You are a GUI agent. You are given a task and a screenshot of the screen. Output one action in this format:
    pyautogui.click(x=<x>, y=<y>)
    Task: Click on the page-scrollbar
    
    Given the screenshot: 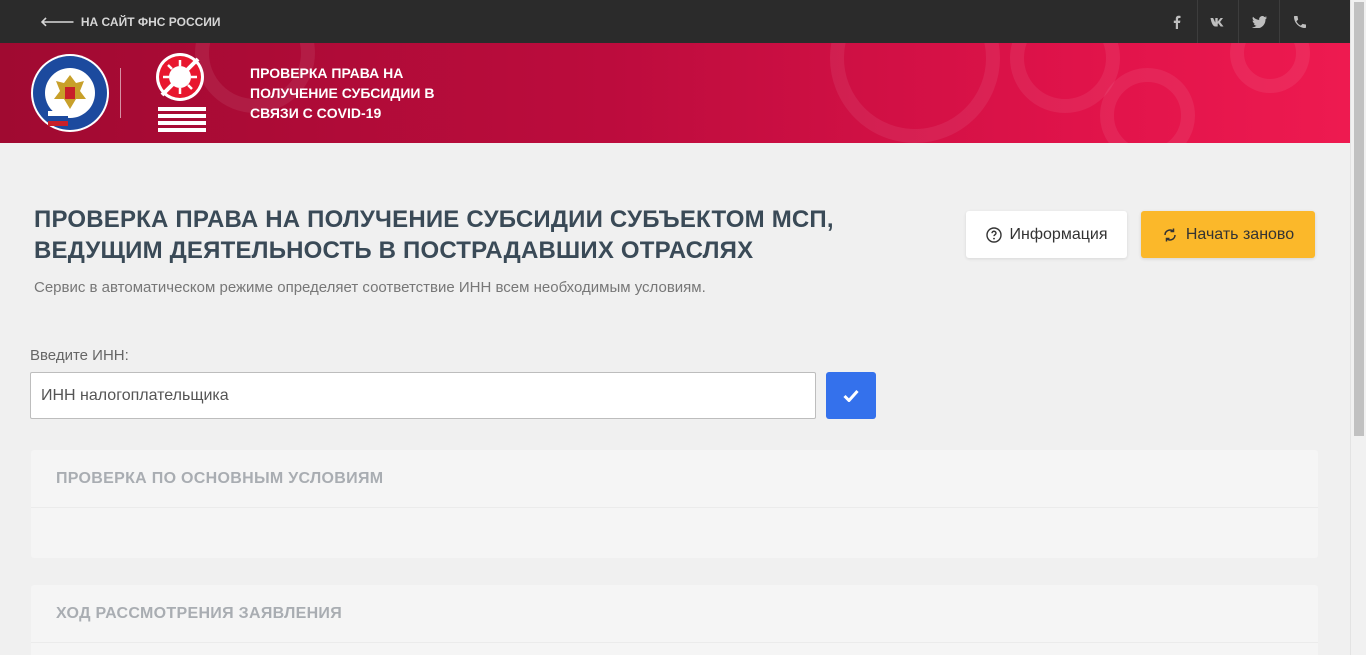 What is the action you would take?
    pyautogui.click(x=1358, y=327)
    